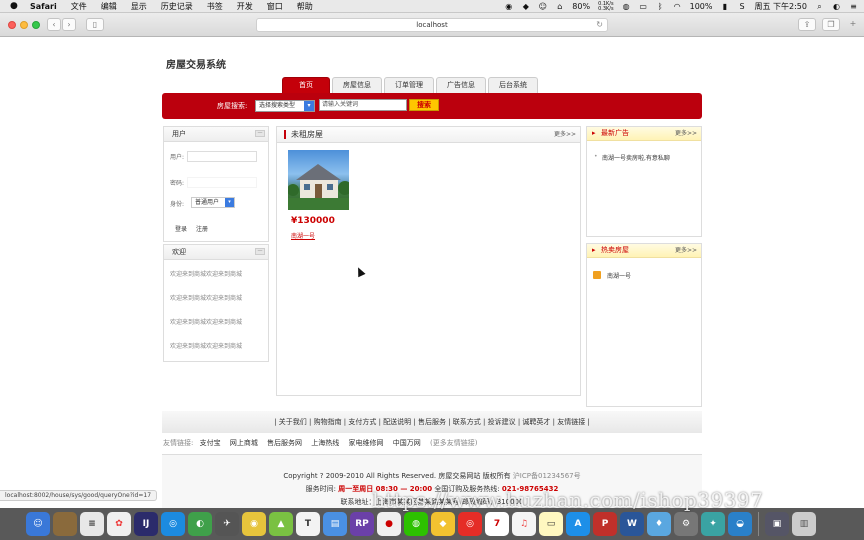  I want to click on record-icon: ◉, so click(508, 6).